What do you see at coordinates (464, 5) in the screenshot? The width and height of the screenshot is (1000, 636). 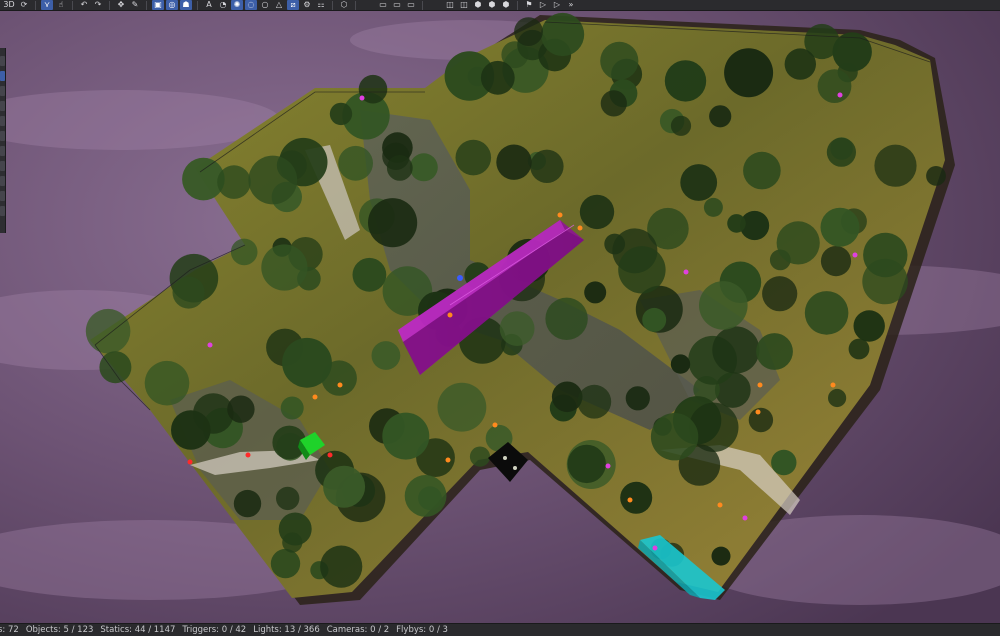 I see `camera-load-button: ◫` at bounding box center [464, 5].